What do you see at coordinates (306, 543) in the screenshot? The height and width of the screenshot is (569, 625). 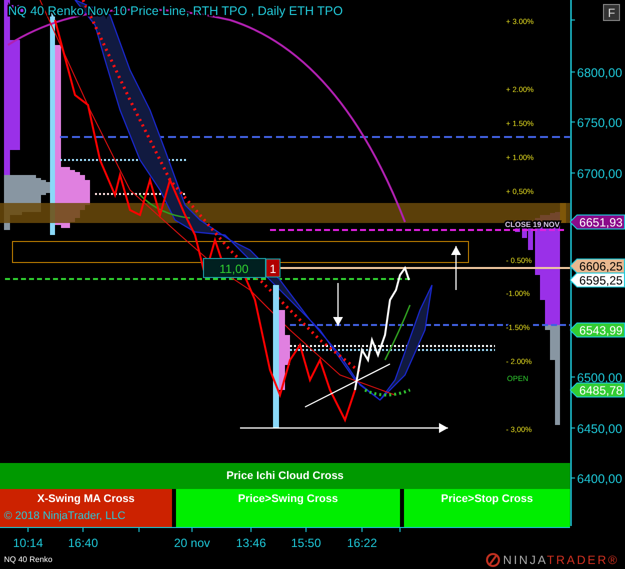 I see `time-label: 15:50` at bounding box center [306, 543].